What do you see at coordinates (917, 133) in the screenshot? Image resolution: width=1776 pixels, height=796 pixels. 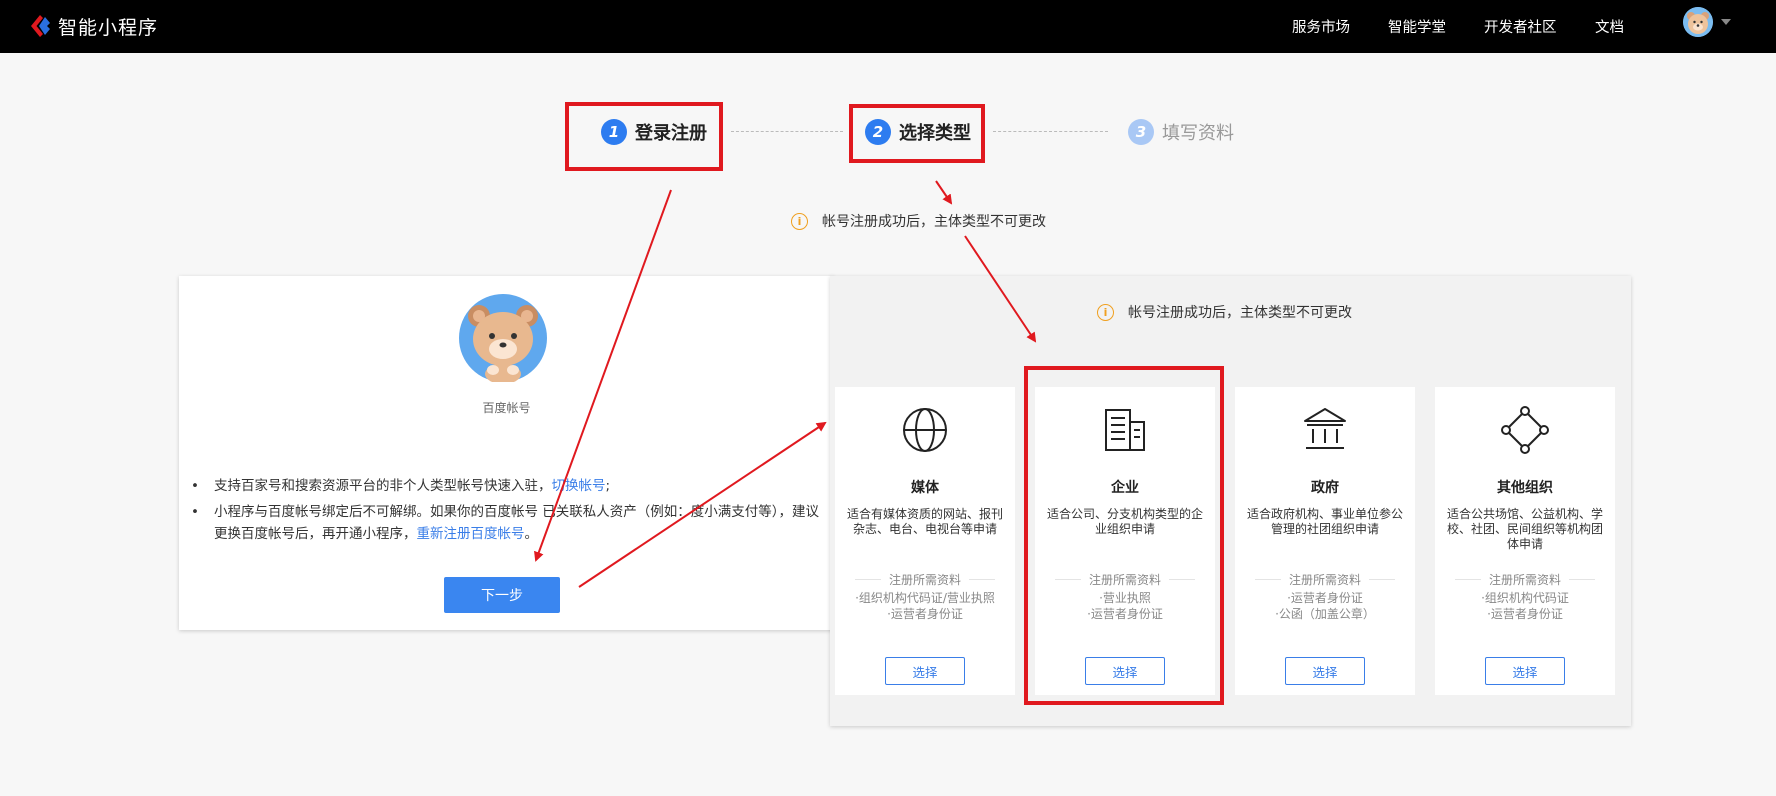 I see `highlight-box-step2` at bounding box center [917, 133].